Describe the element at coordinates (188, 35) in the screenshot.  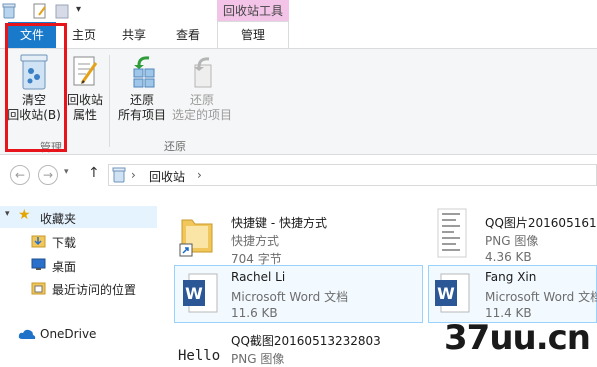
I see `tab-view: 查看` at that location.